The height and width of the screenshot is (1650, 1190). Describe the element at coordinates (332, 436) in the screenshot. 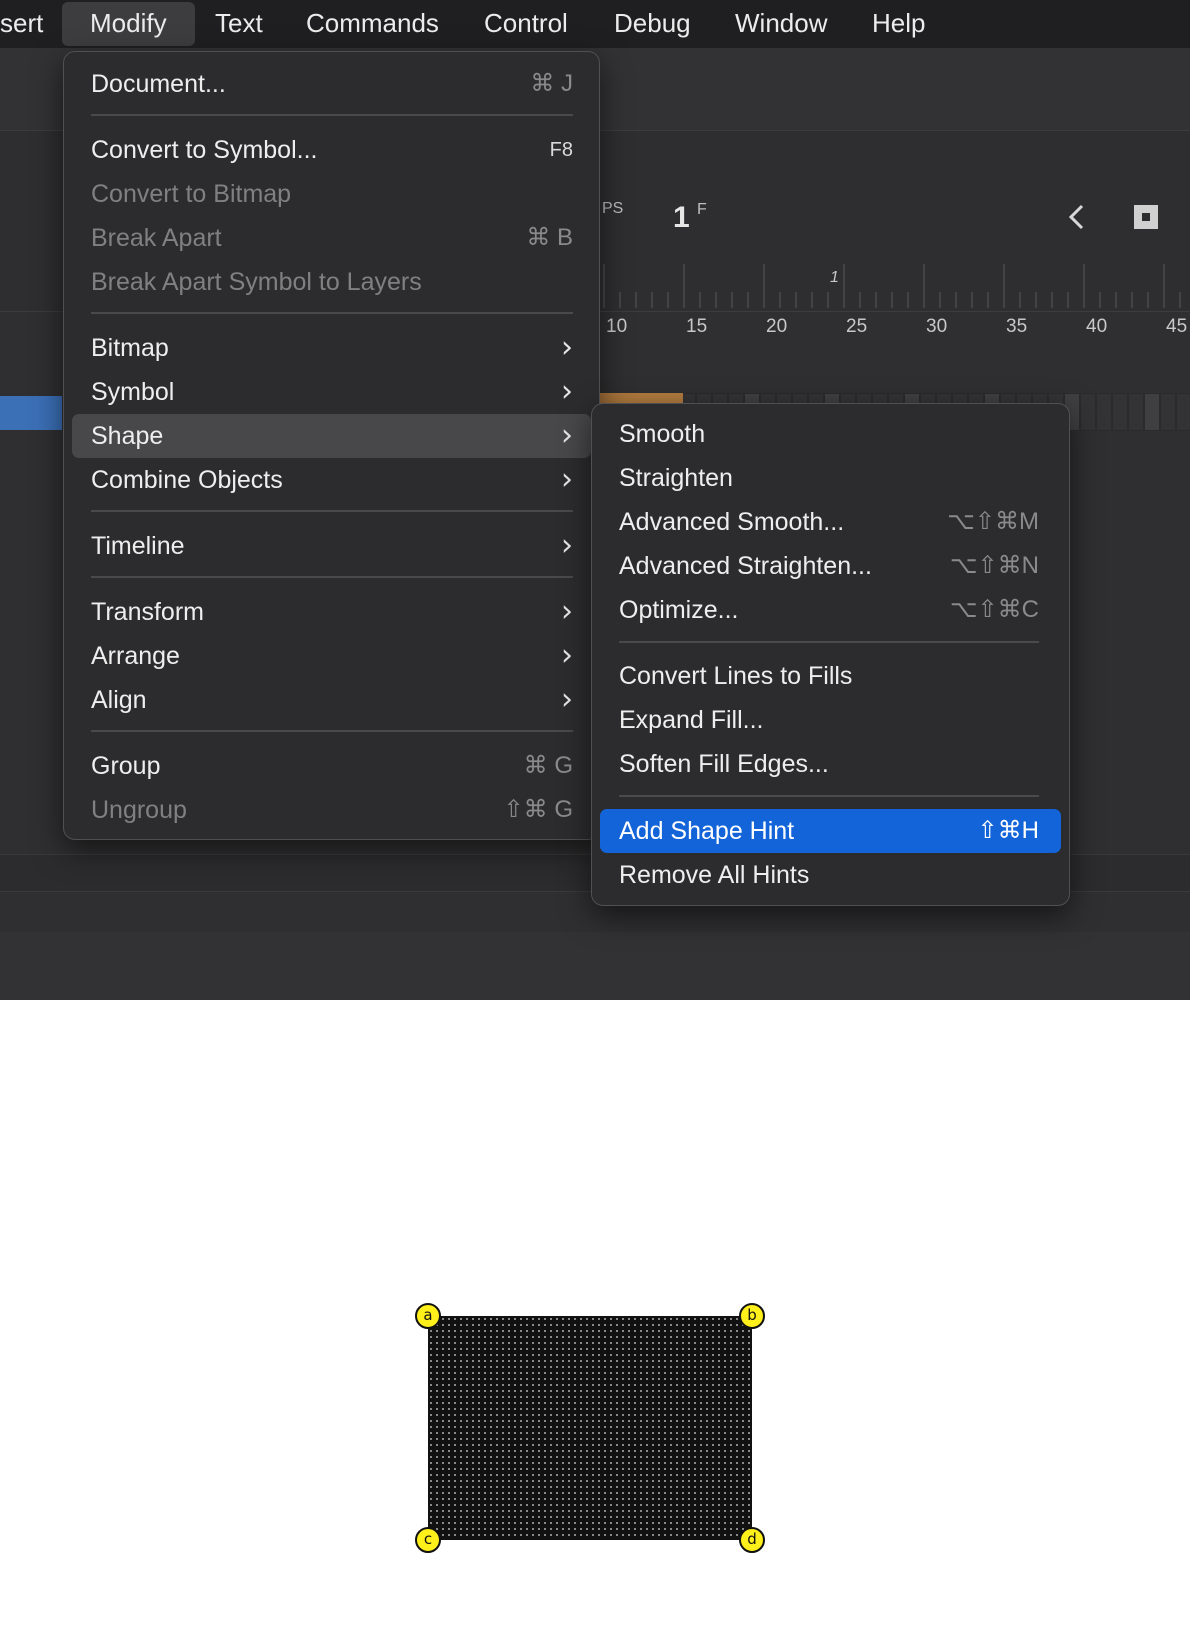

I see `menu-item-shape: Shape ›` at that location.